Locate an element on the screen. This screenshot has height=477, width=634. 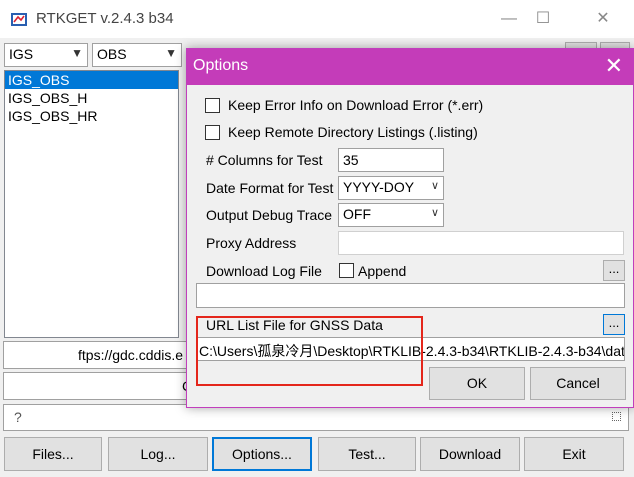
list-item: IGS_OBS_HR is located at coordinates (91, 116).